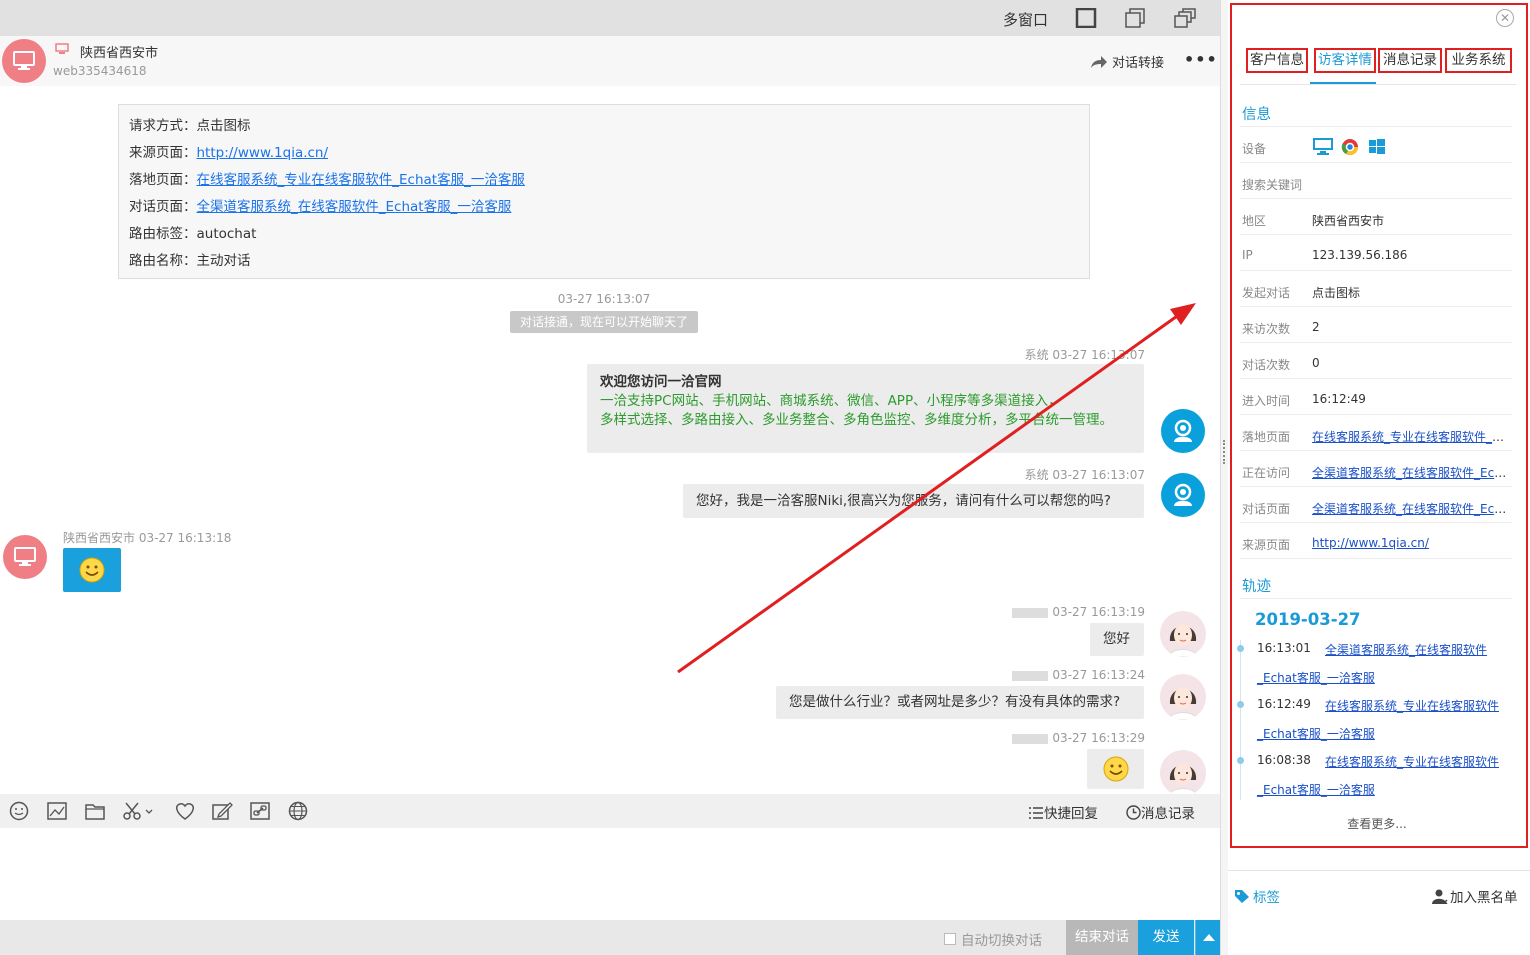 The width and height of the screenshot is (1530, 955). What do you see at coordinates (1166, 937) in the screenshot?
I see `send-button: 发送` at bounding box center [1166, 937].